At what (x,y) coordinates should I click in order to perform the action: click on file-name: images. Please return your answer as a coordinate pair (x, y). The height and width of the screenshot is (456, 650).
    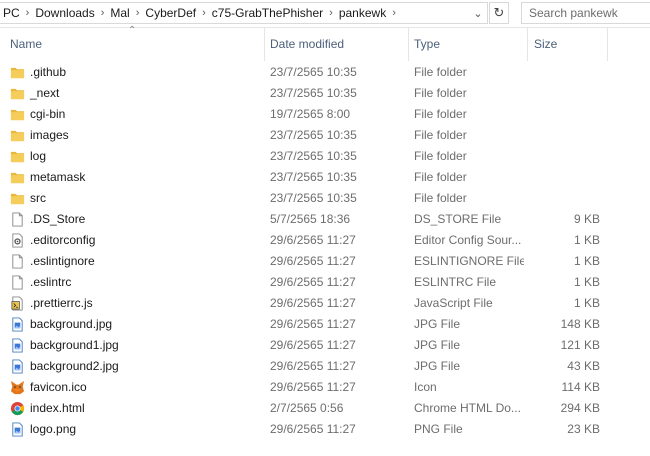
    Looking at the image, I should click on (49, 135).